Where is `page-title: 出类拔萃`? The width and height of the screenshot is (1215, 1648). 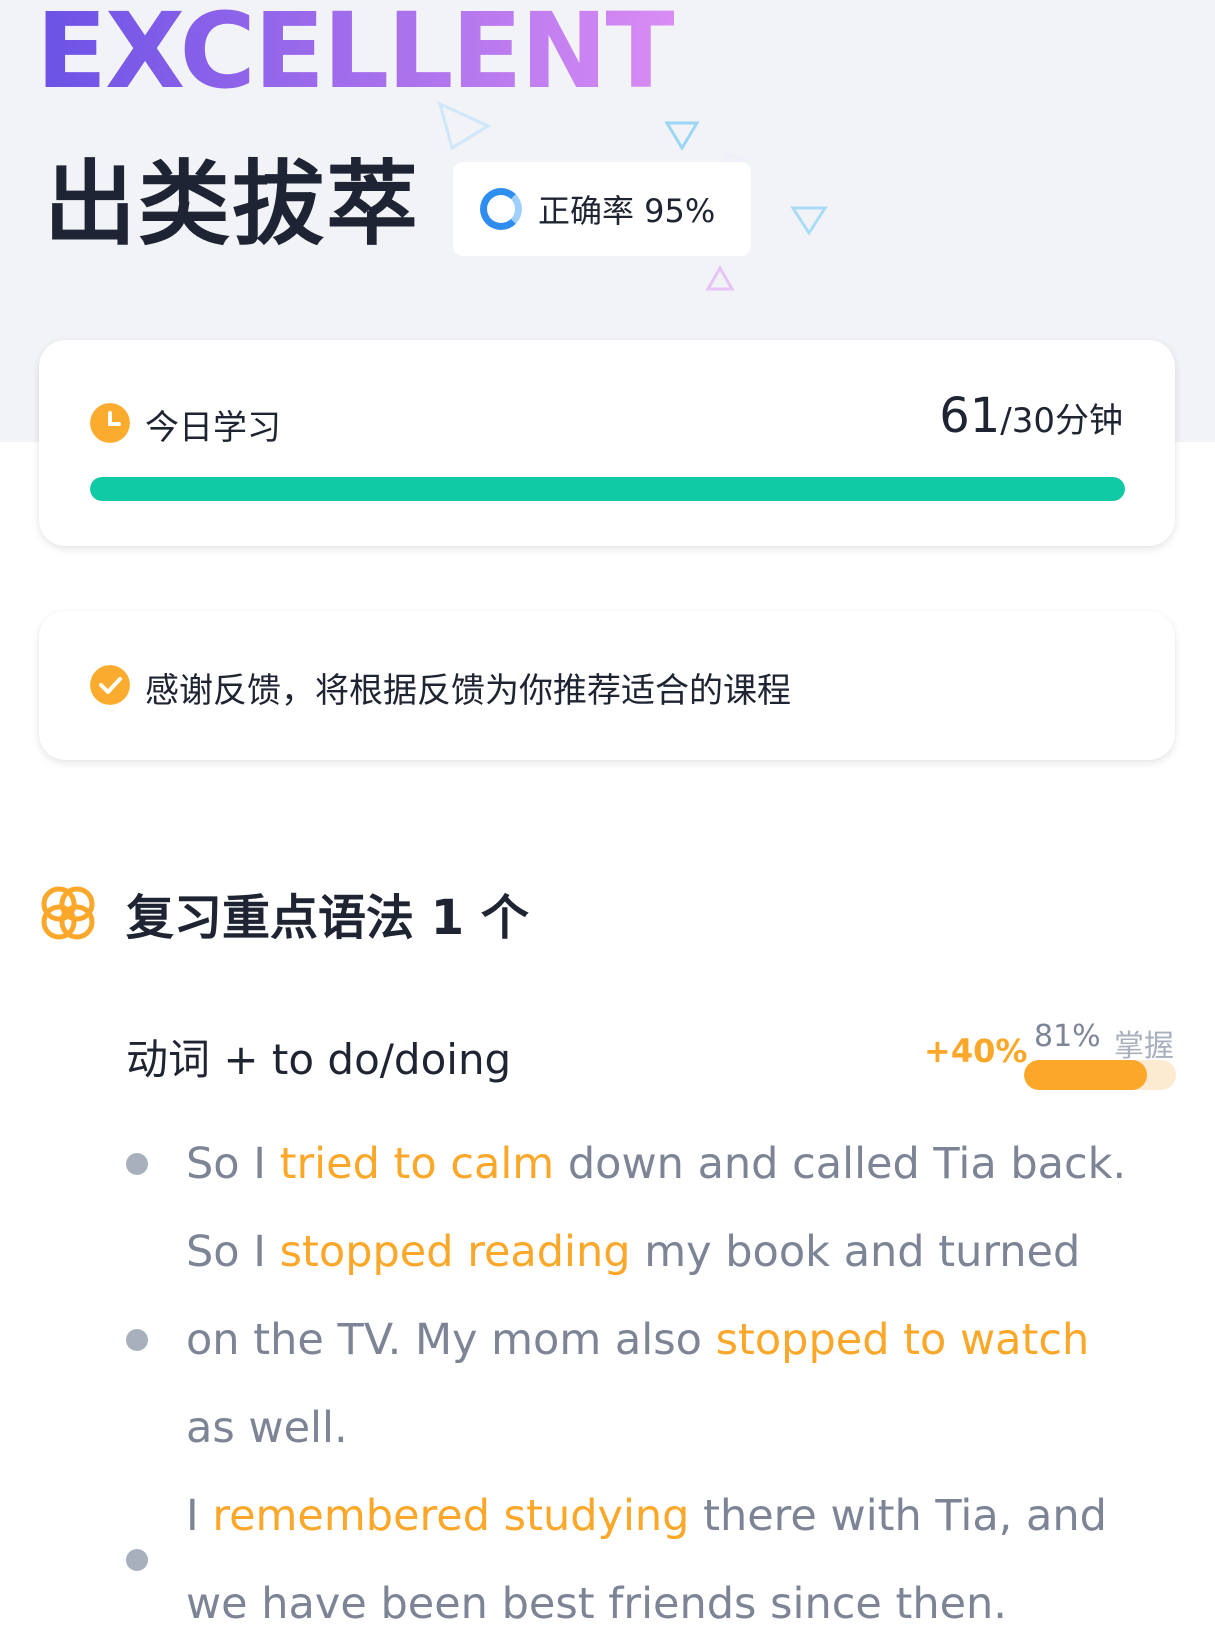
page-title: 出类拔萃 is located at coordinates (232, 204).